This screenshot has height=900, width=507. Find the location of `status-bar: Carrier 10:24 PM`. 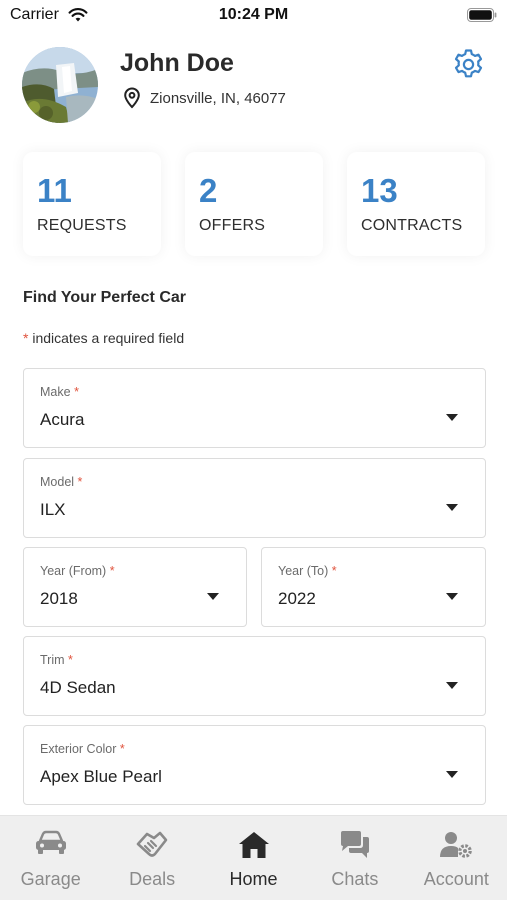

status-bar: Carrier 10:24 PM is located at coordinates (253, 16).